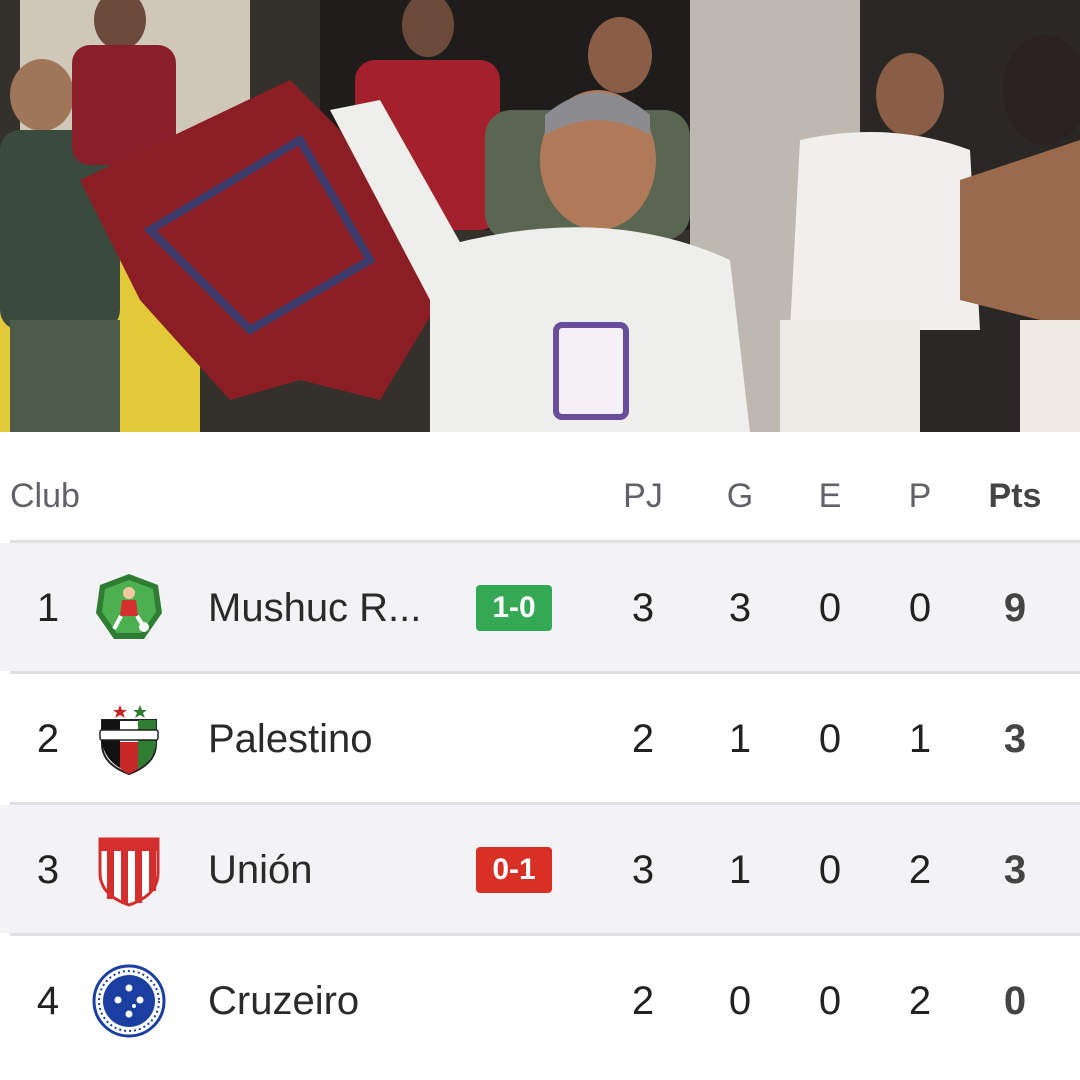 The image size is (1080, 1080). I want to click on club-name: Palestino, so click(290, 739).